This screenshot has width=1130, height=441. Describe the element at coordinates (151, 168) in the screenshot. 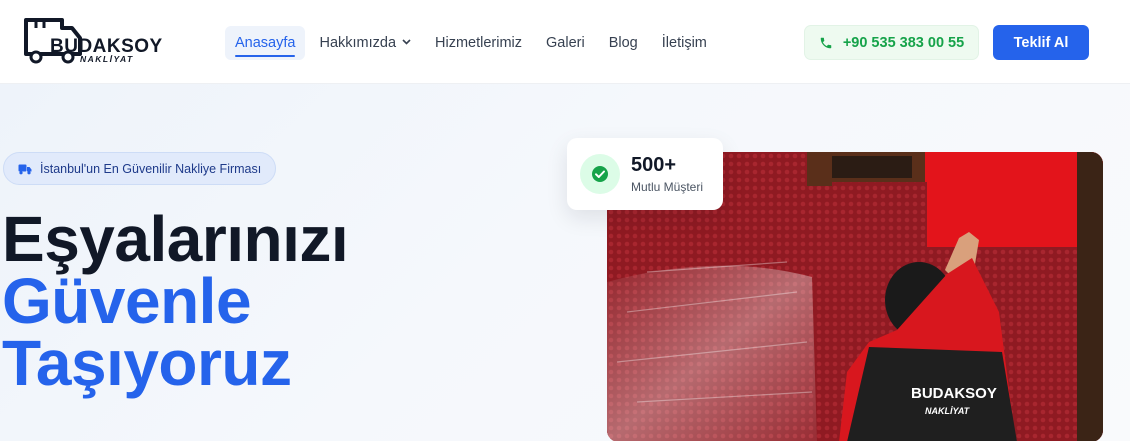

I see `hero-badge-text: İstanbul'un En Güvenilir Nakliye Firması` at that location.